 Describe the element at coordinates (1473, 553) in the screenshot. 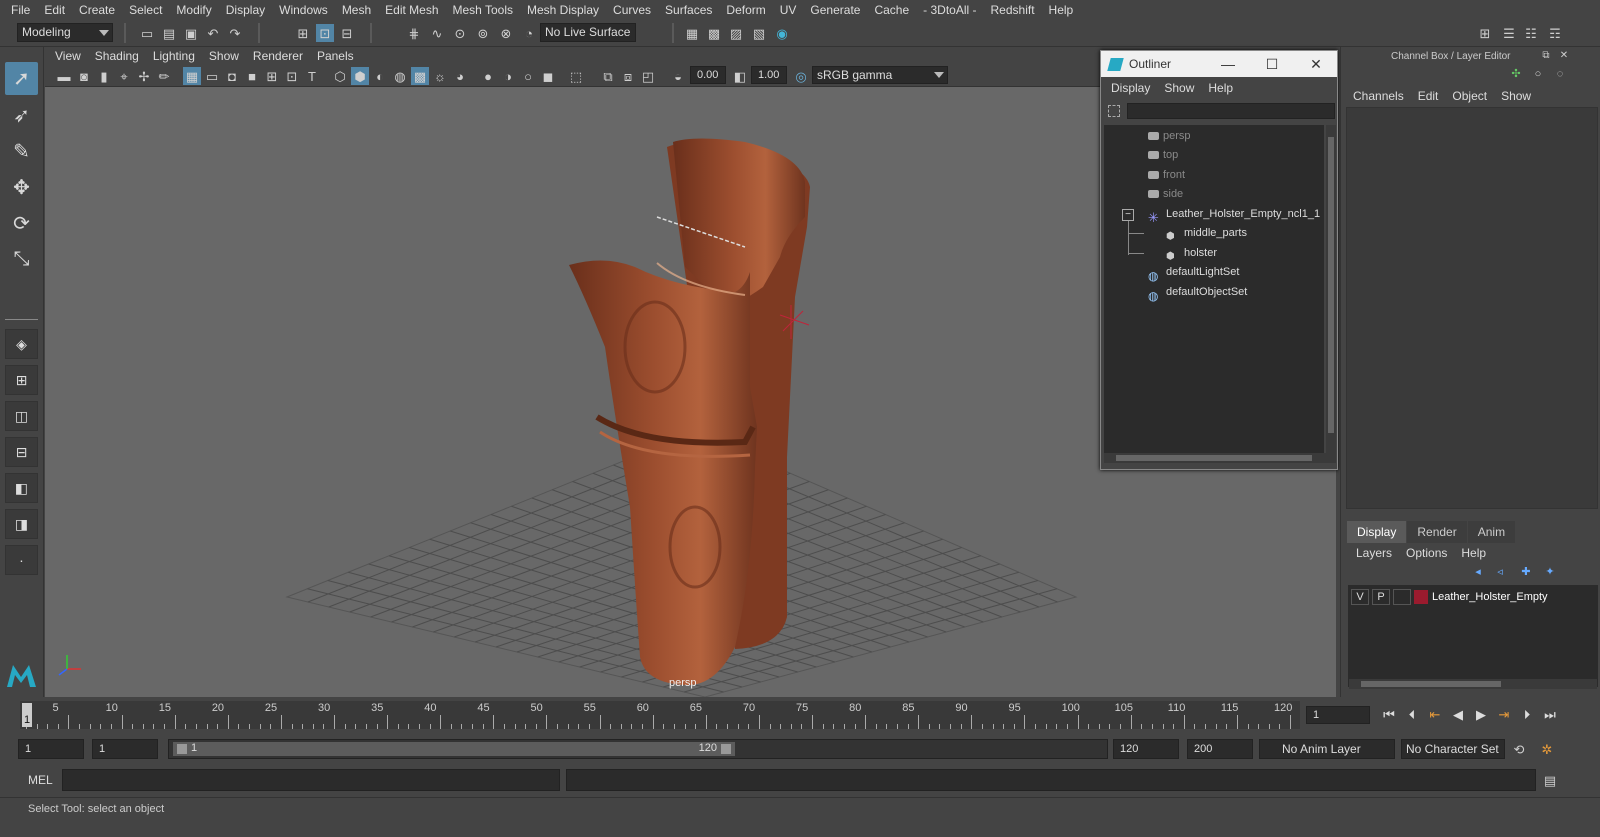

I see `layer-menu-help: Help` at that location.